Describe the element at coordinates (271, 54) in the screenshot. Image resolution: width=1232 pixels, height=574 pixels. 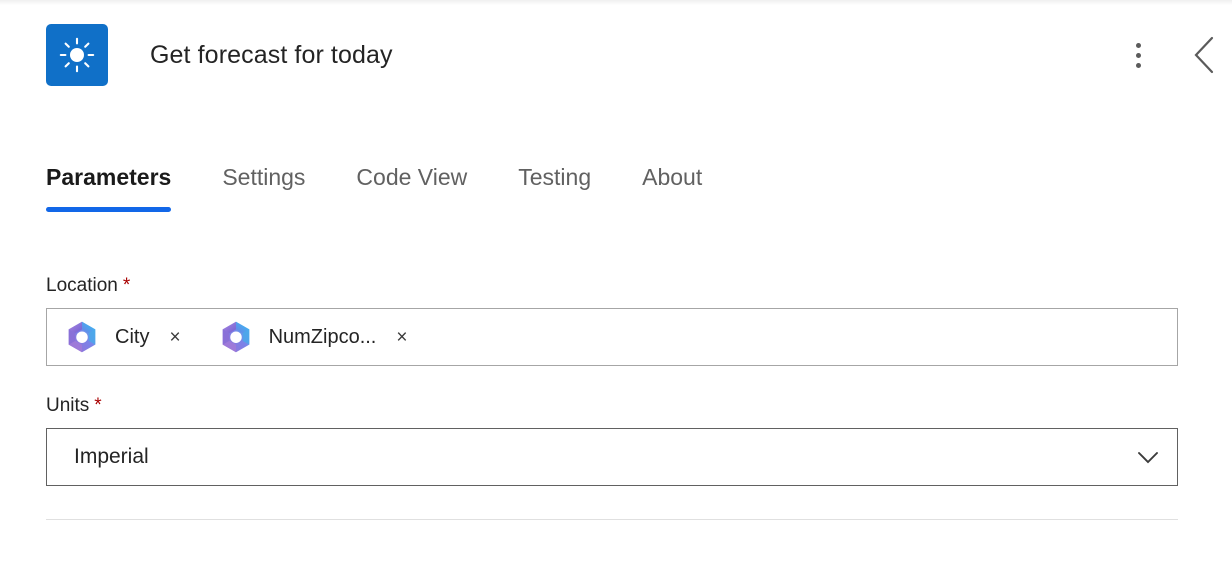
I see `page-title: Get forecast for today` at that location.